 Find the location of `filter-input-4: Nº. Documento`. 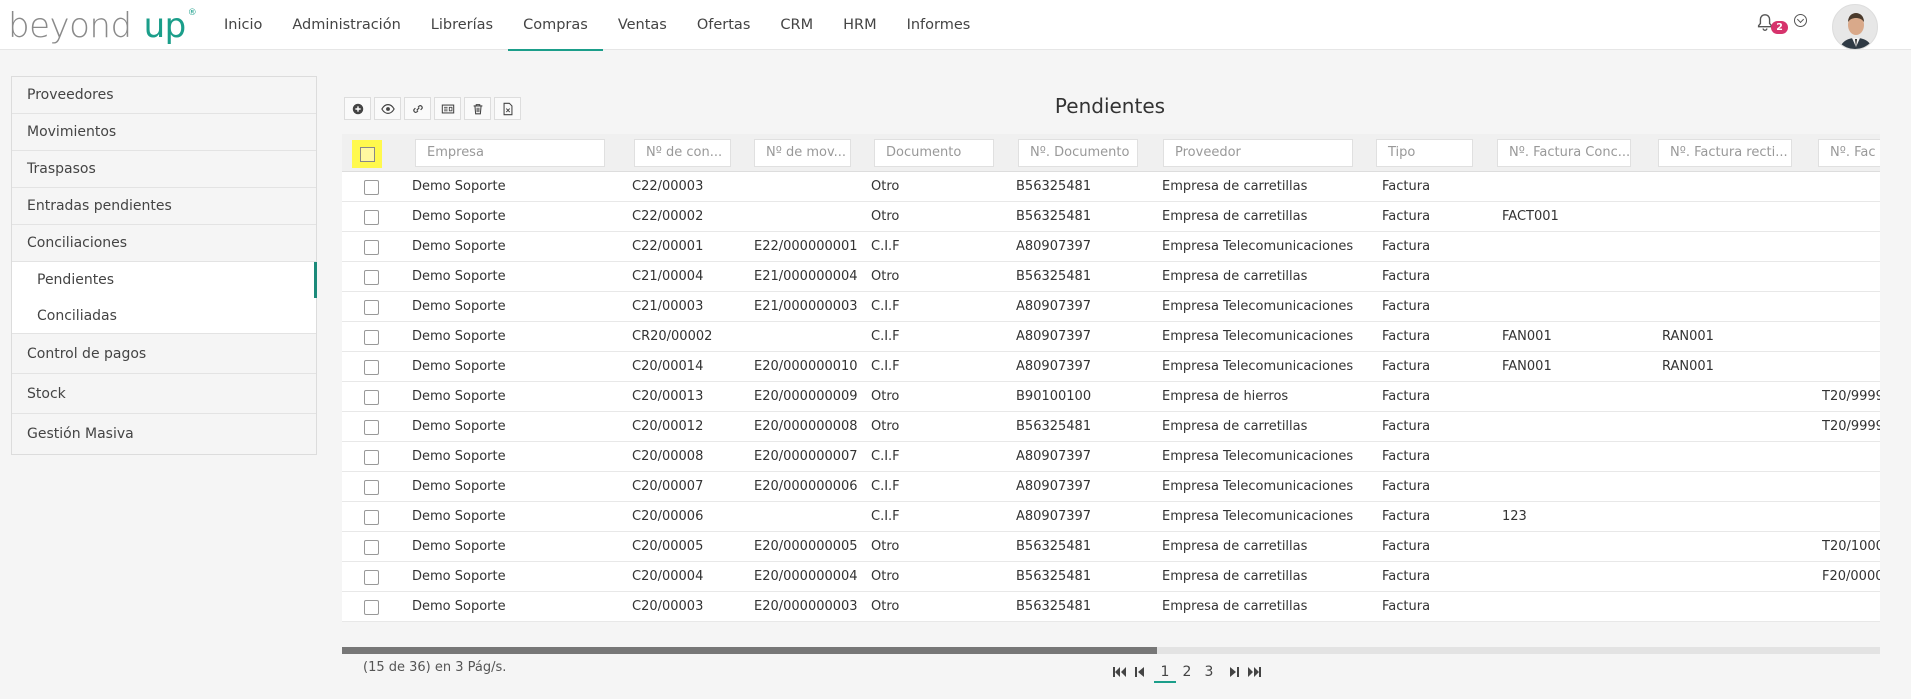

filter-input-4: Nº. Documento is located at coordinates (1078, 153).